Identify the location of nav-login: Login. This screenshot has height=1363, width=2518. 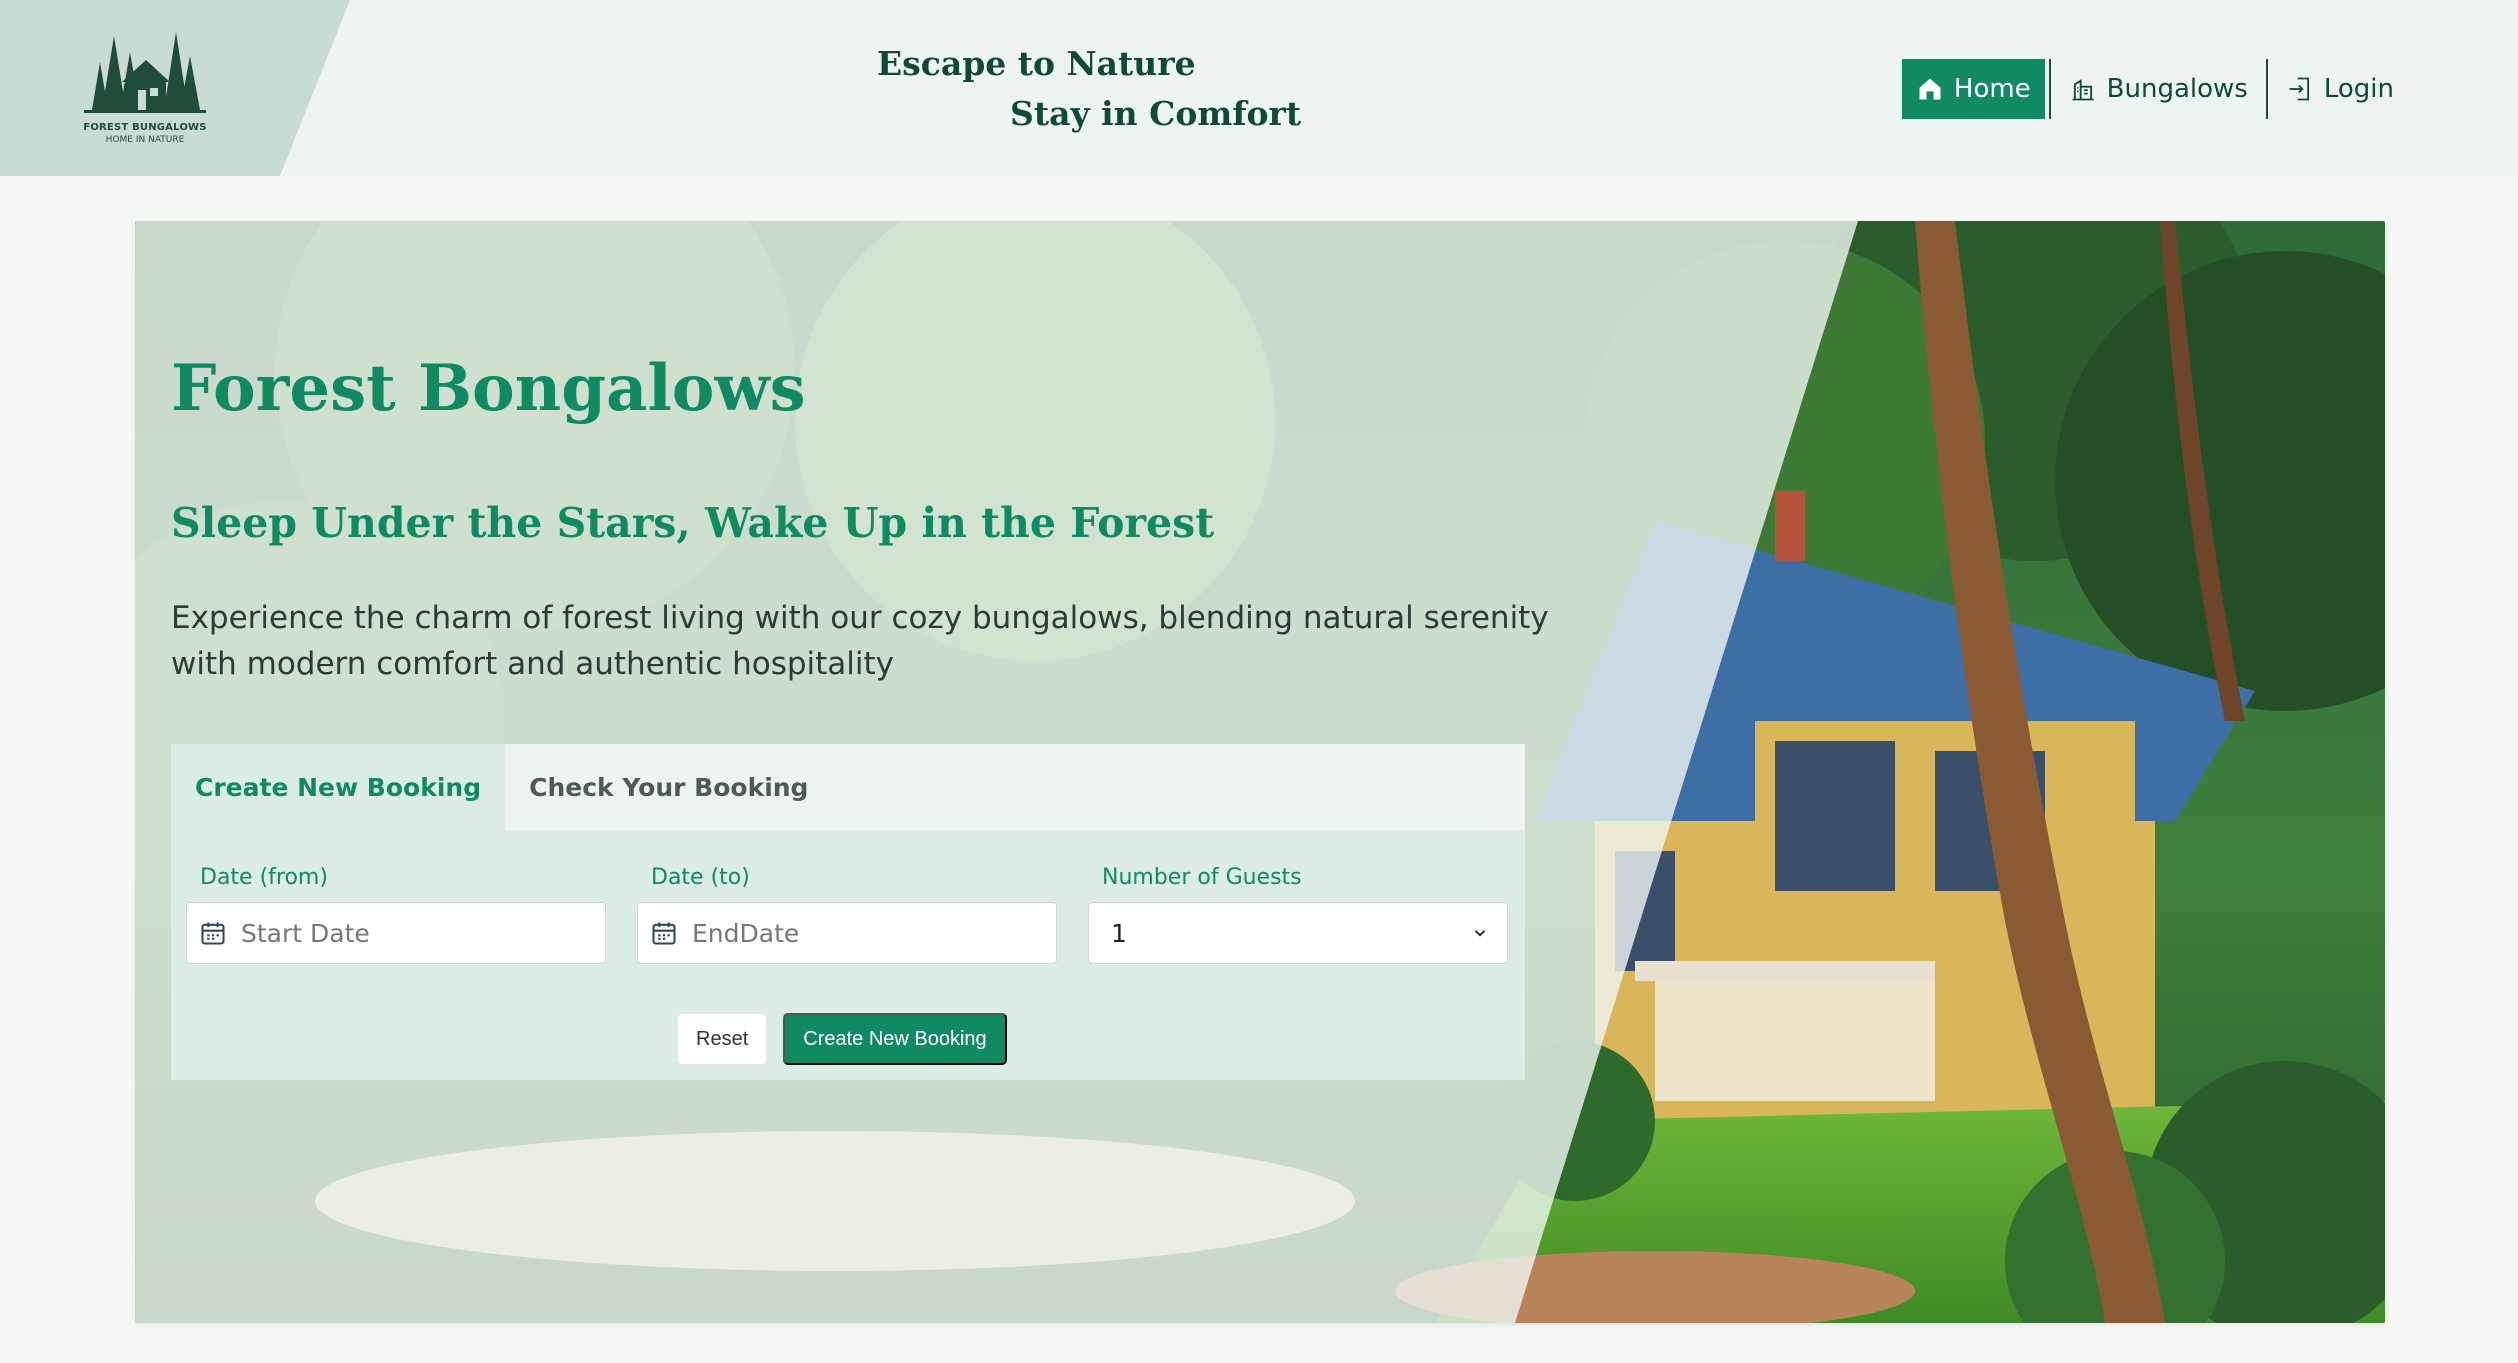
(2340, 89).